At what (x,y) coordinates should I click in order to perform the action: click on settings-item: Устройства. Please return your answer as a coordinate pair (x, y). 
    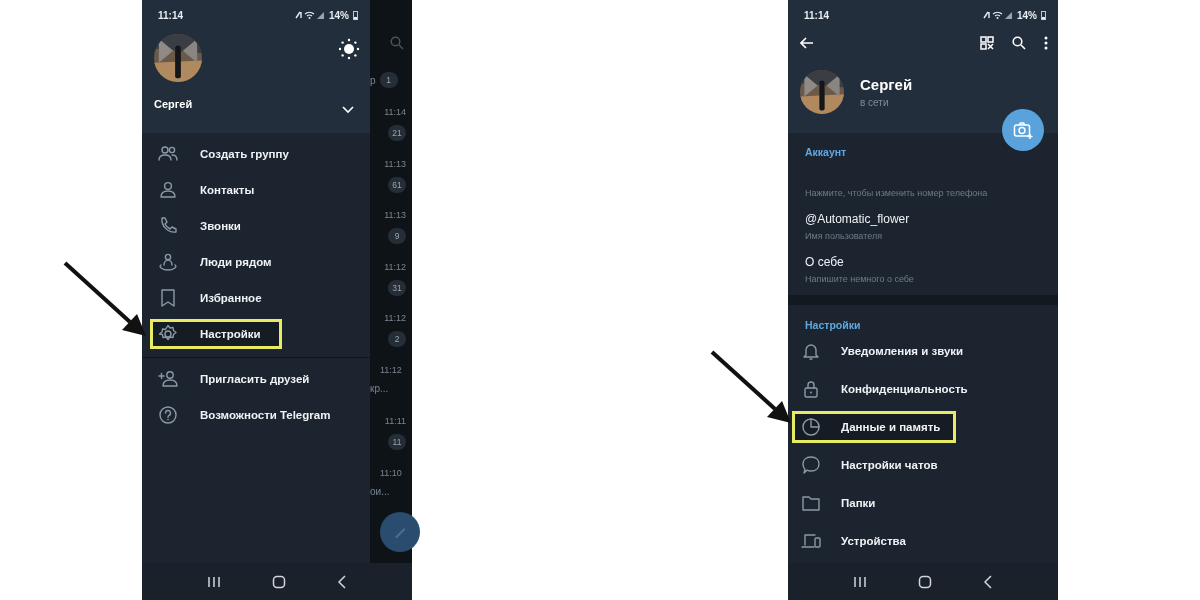
    Looking at the image, I should click on (854, 541).